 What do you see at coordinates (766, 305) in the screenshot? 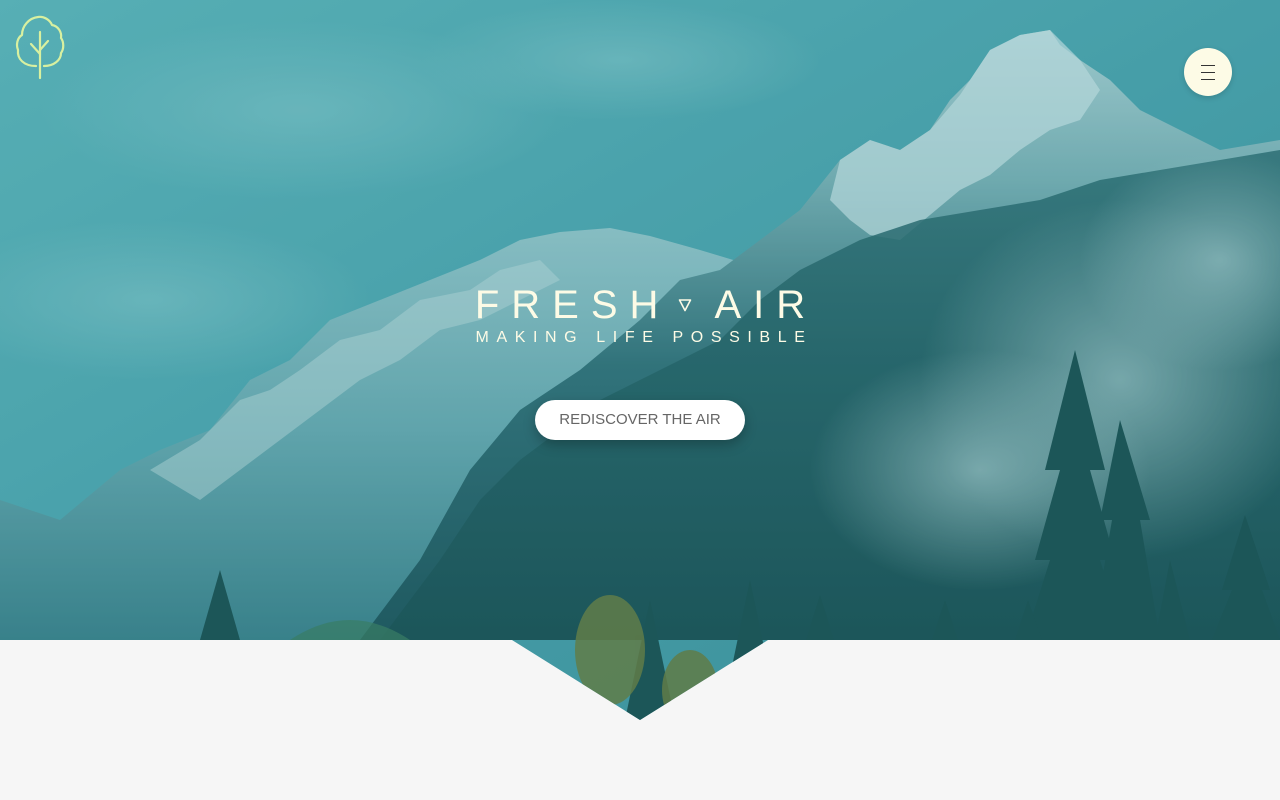
I see `hero-title-right: AIR` at bounding box center [766, 305].